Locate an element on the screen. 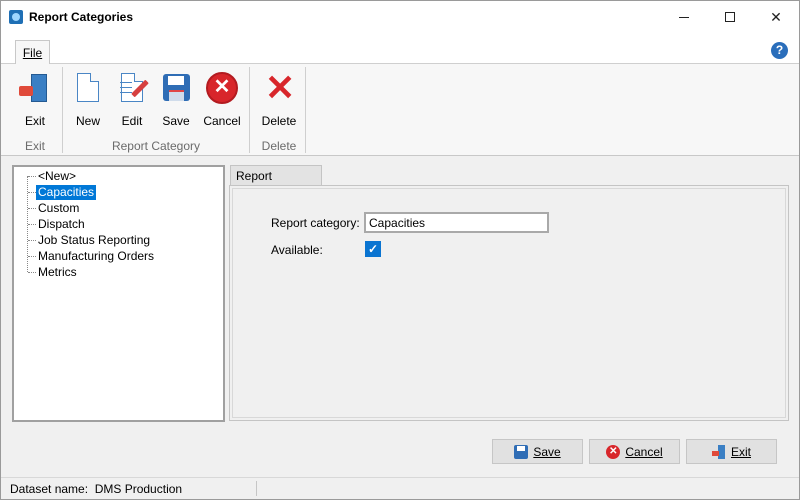 The image size is (800, 500). help-icon: ? is located at coordinates (779, 50).